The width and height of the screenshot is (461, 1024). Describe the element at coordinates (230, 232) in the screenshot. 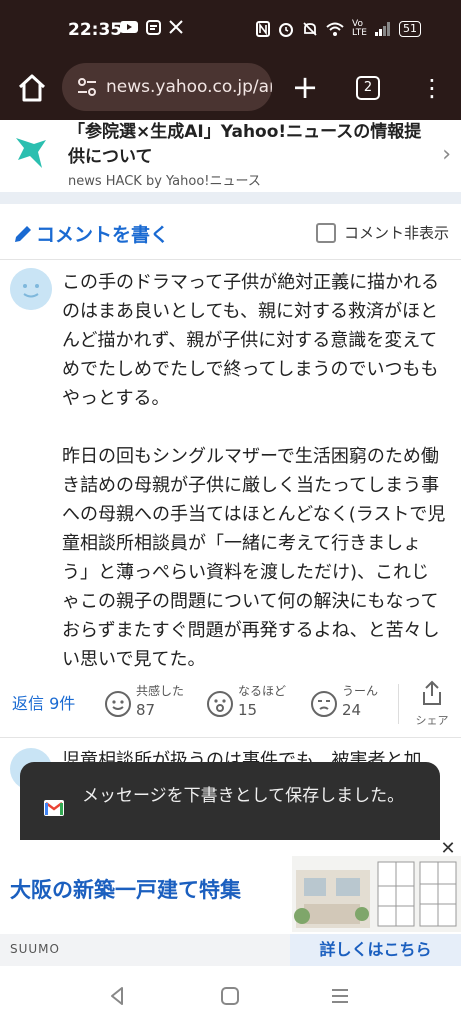

I see `comment-header: コメントを書く コメント非表示` at that location.